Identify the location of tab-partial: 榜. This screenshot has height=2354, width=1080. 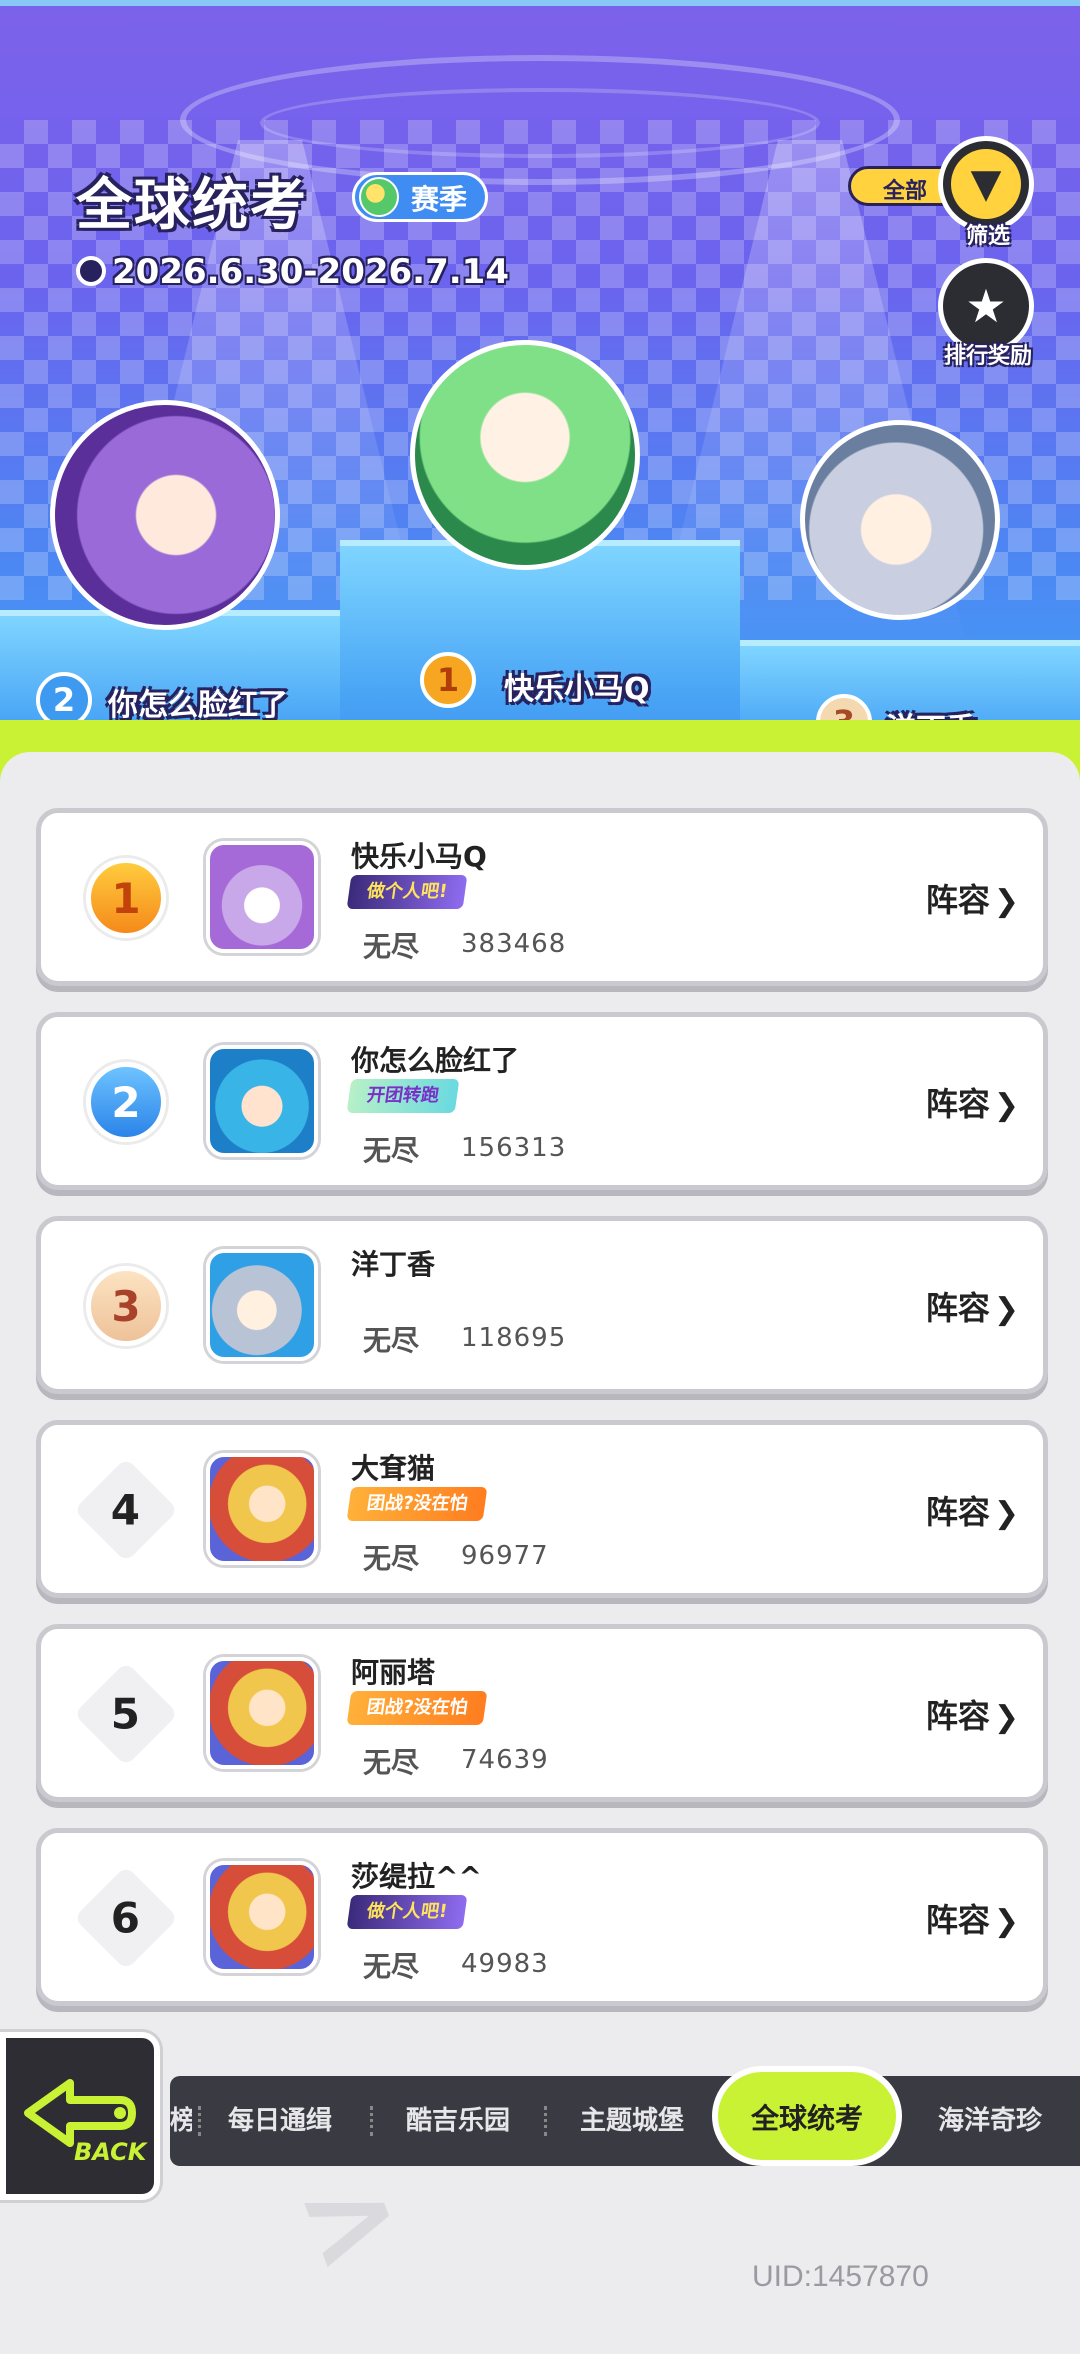
(181, 2121).